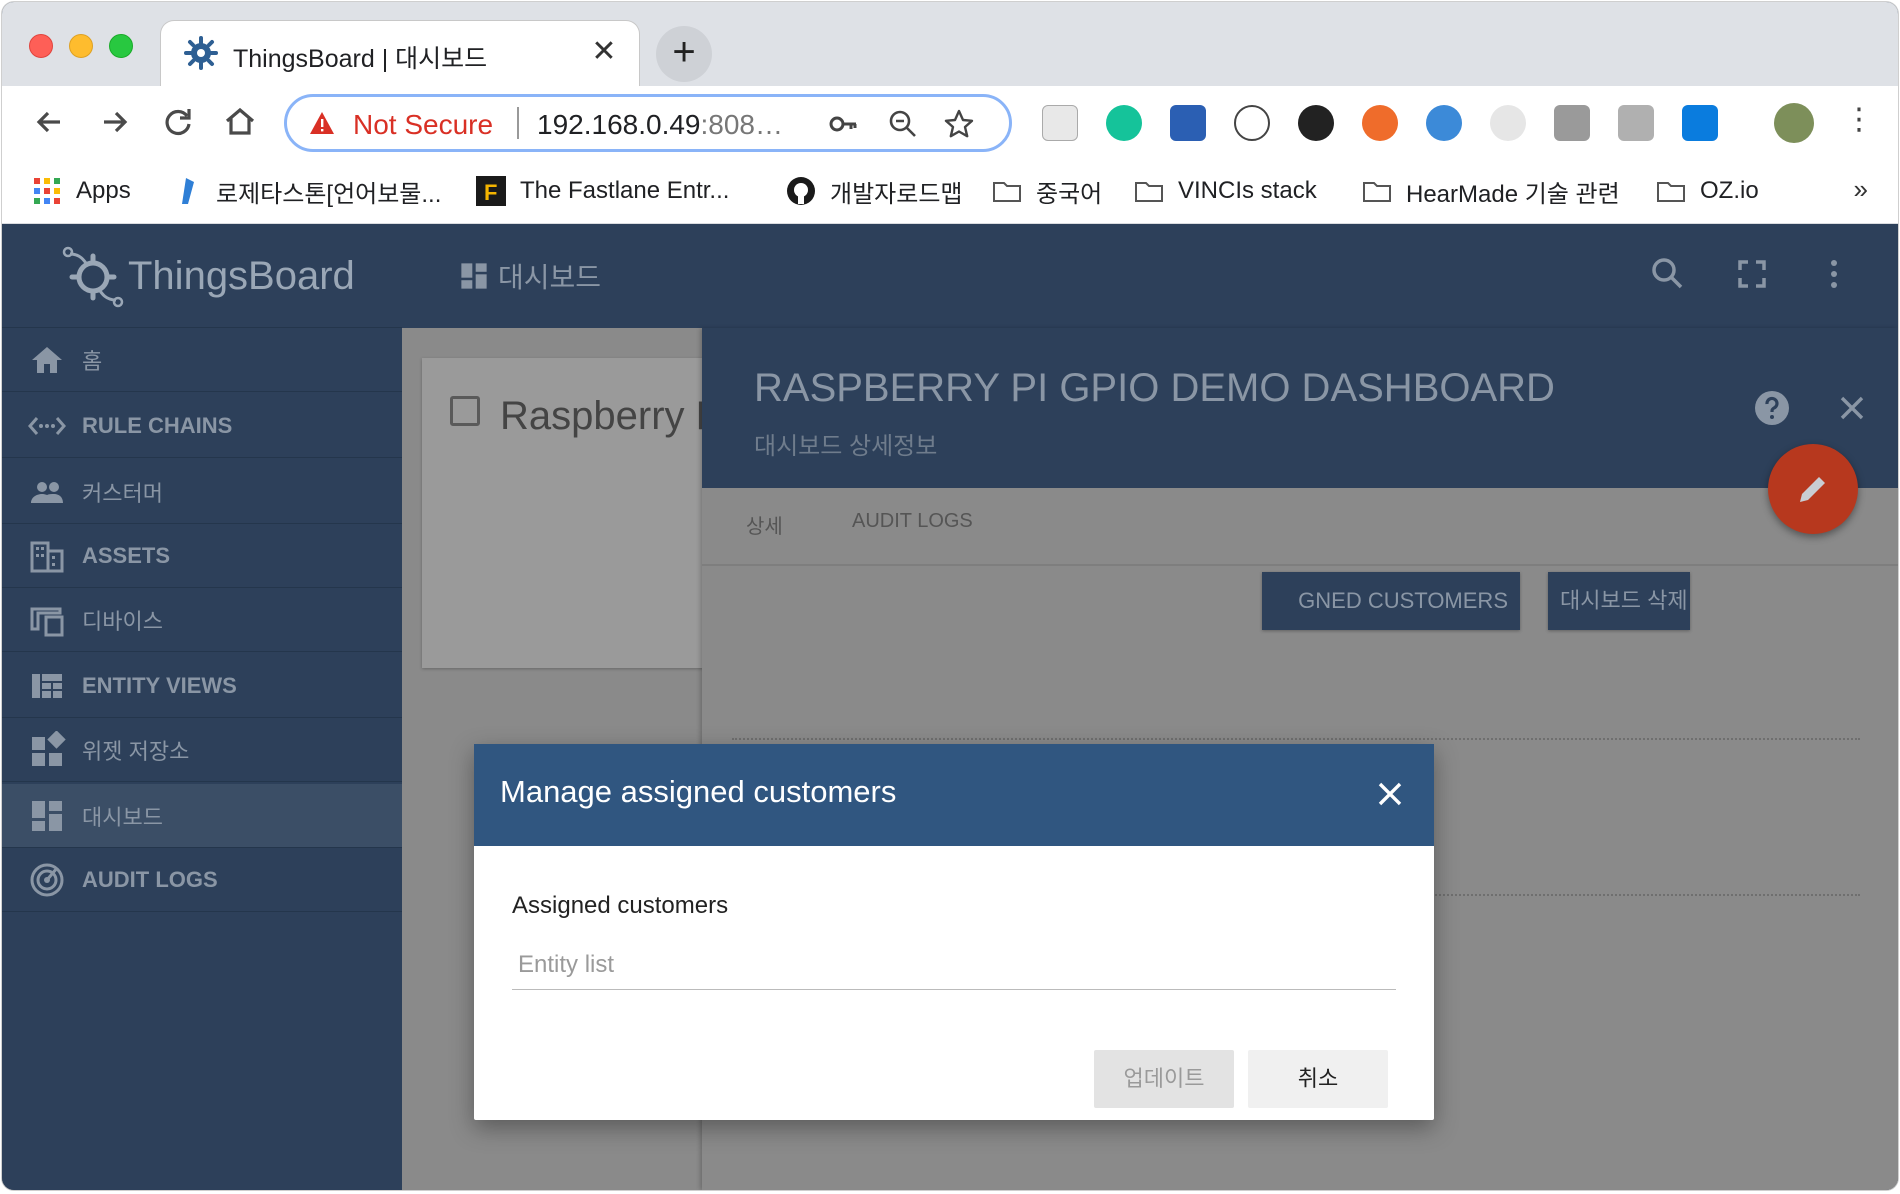 This screenshot has width=1900, height=1194. What do you see at coordinates (1444, 123) in the screenshot?
I see `globe-extension-icon` at bounding box center [1444, 123].